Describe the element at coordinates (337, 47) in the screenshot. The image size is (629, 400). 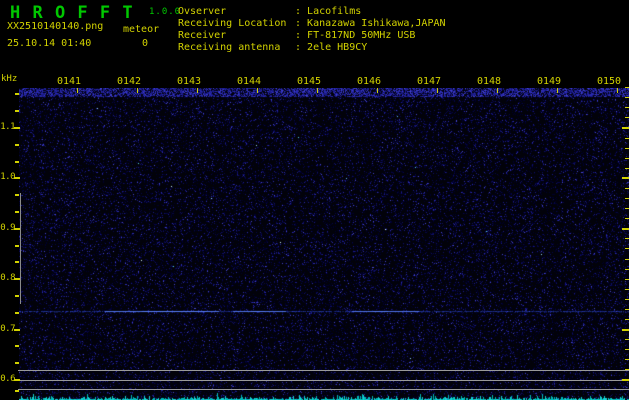
I see `info-value: 2ele HB9CY` at that location.